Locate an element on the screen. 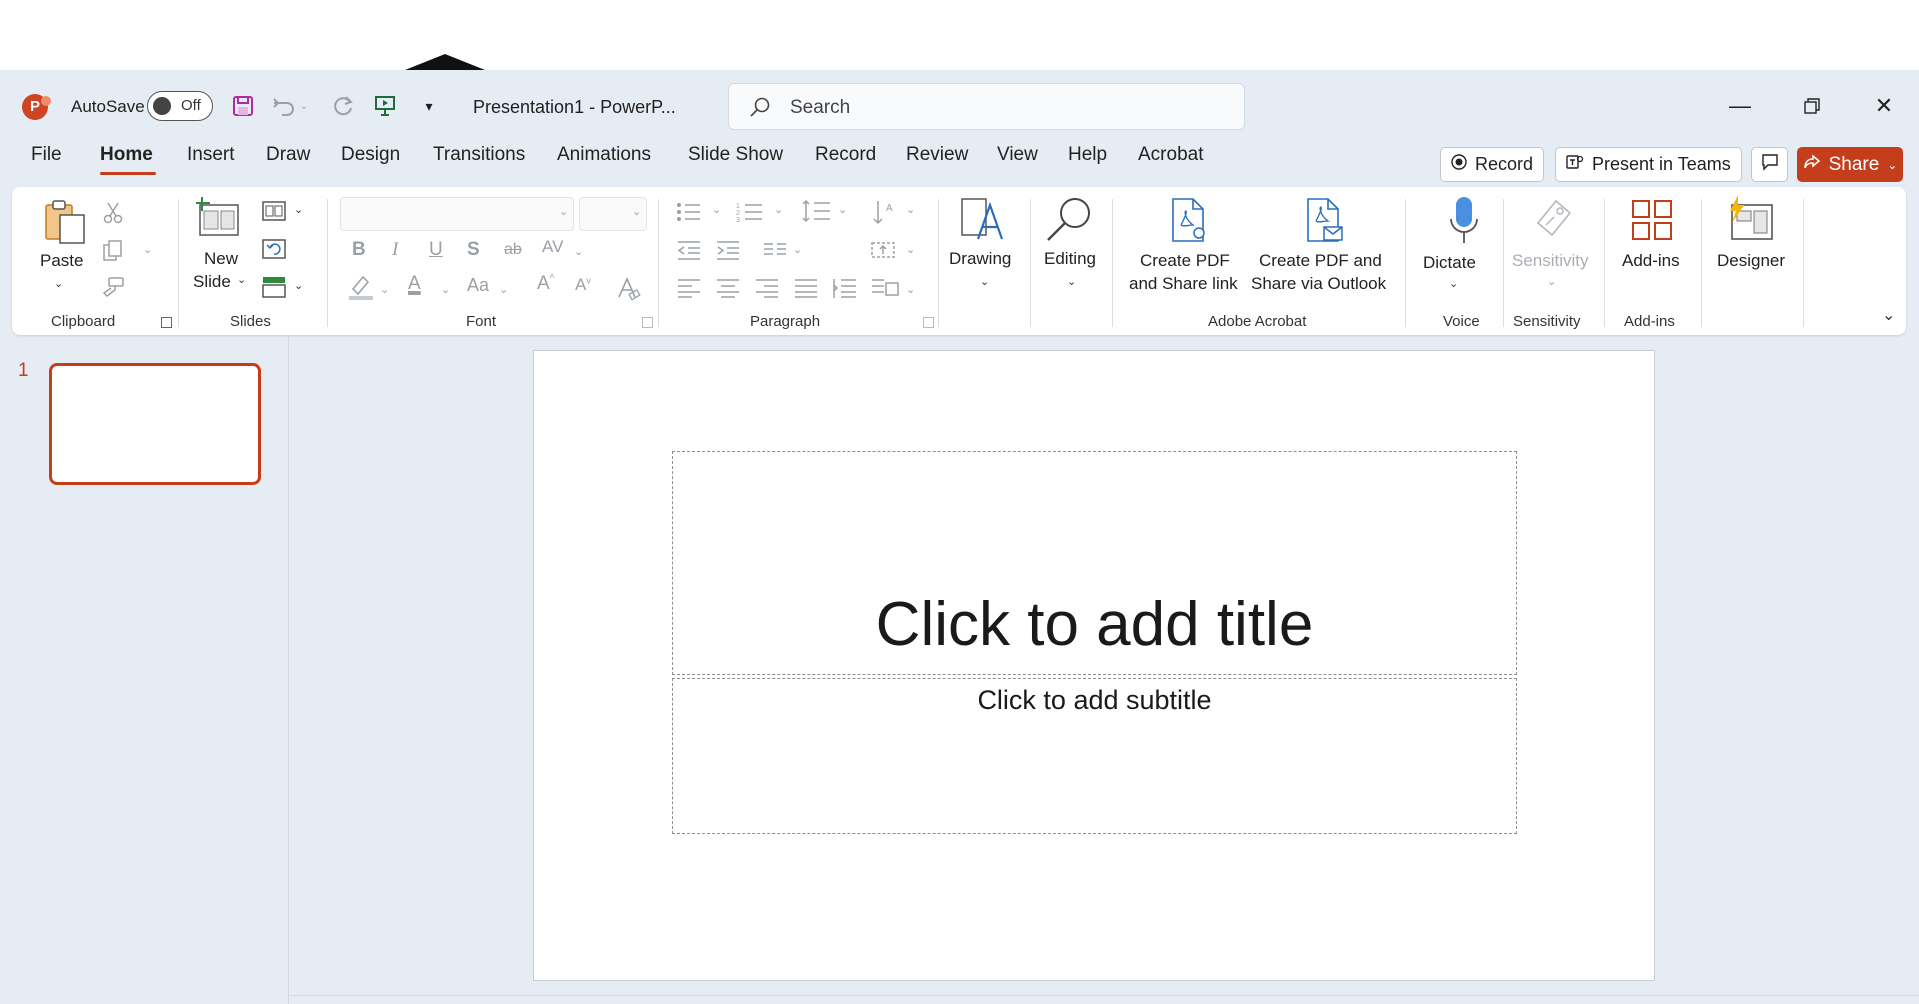 Image resolution: width=1919 pixels, height=1004 pixels. numbering-icon: 123 is located at coordinates (750, 214).